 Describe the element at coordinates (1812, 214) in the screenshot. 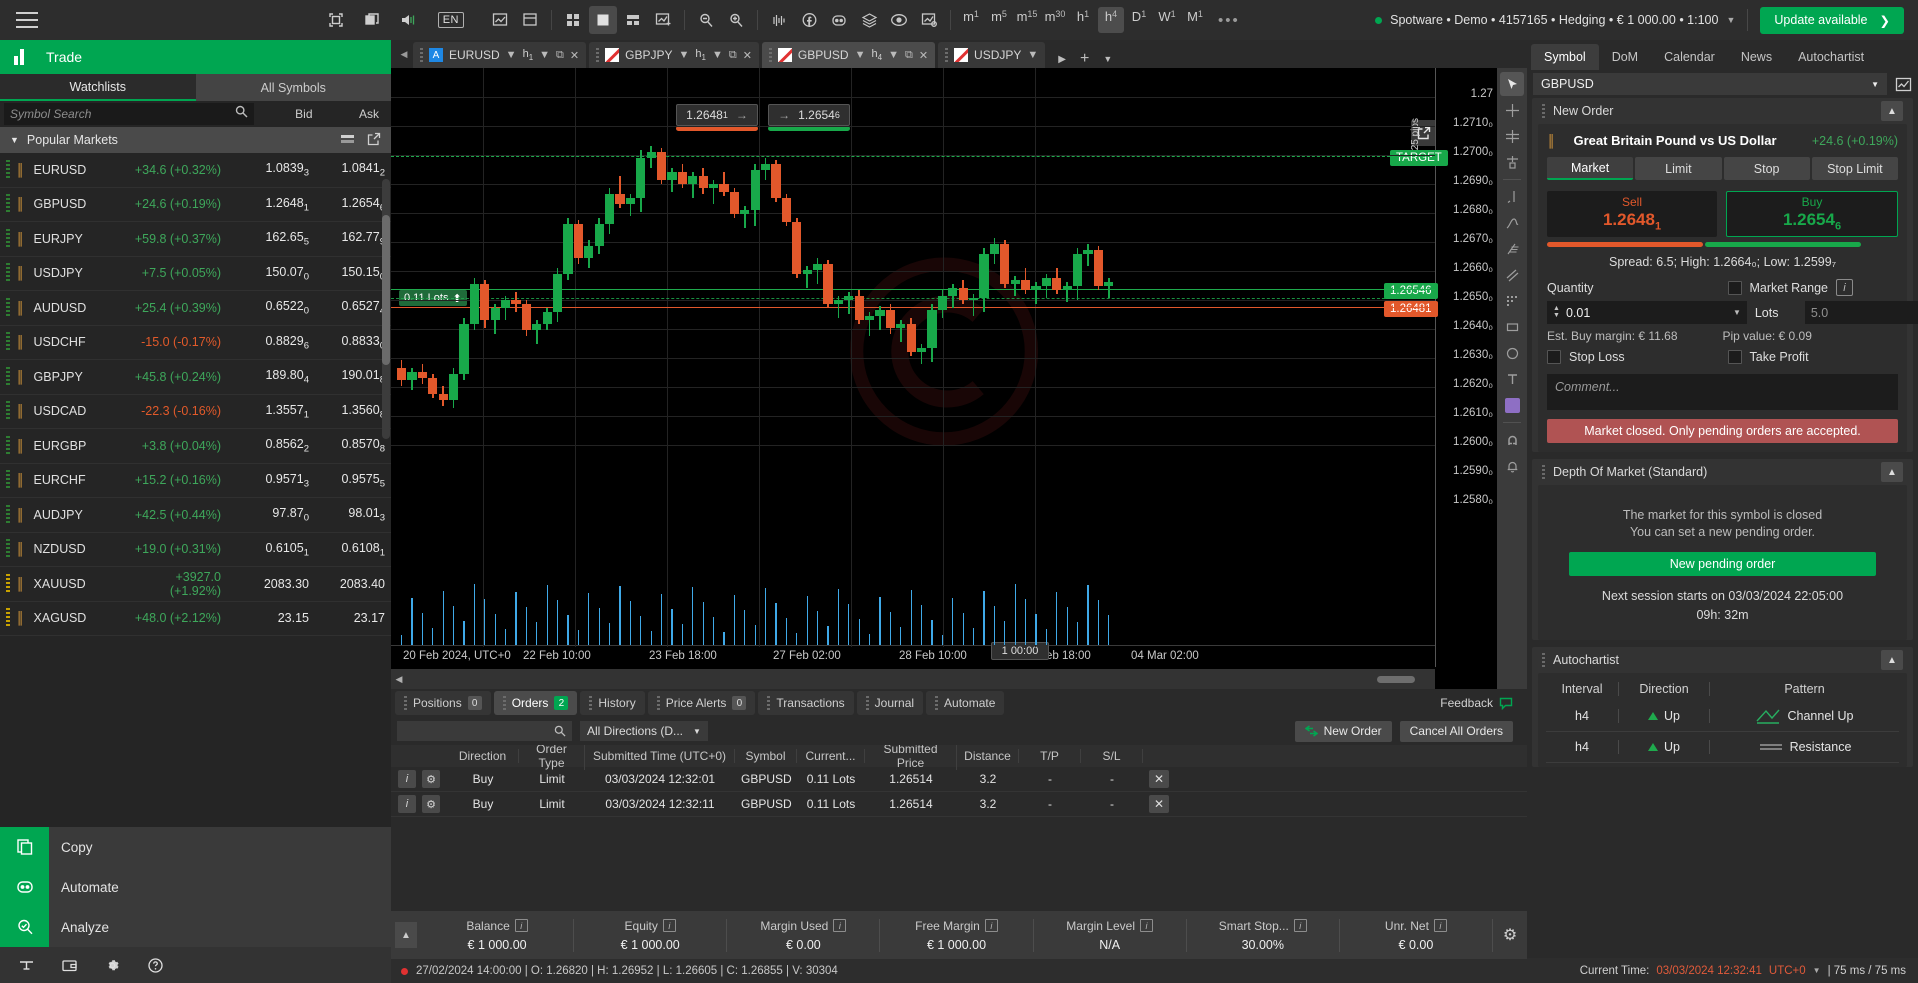

I see `buy-button: Buy 1.26546` at that location.